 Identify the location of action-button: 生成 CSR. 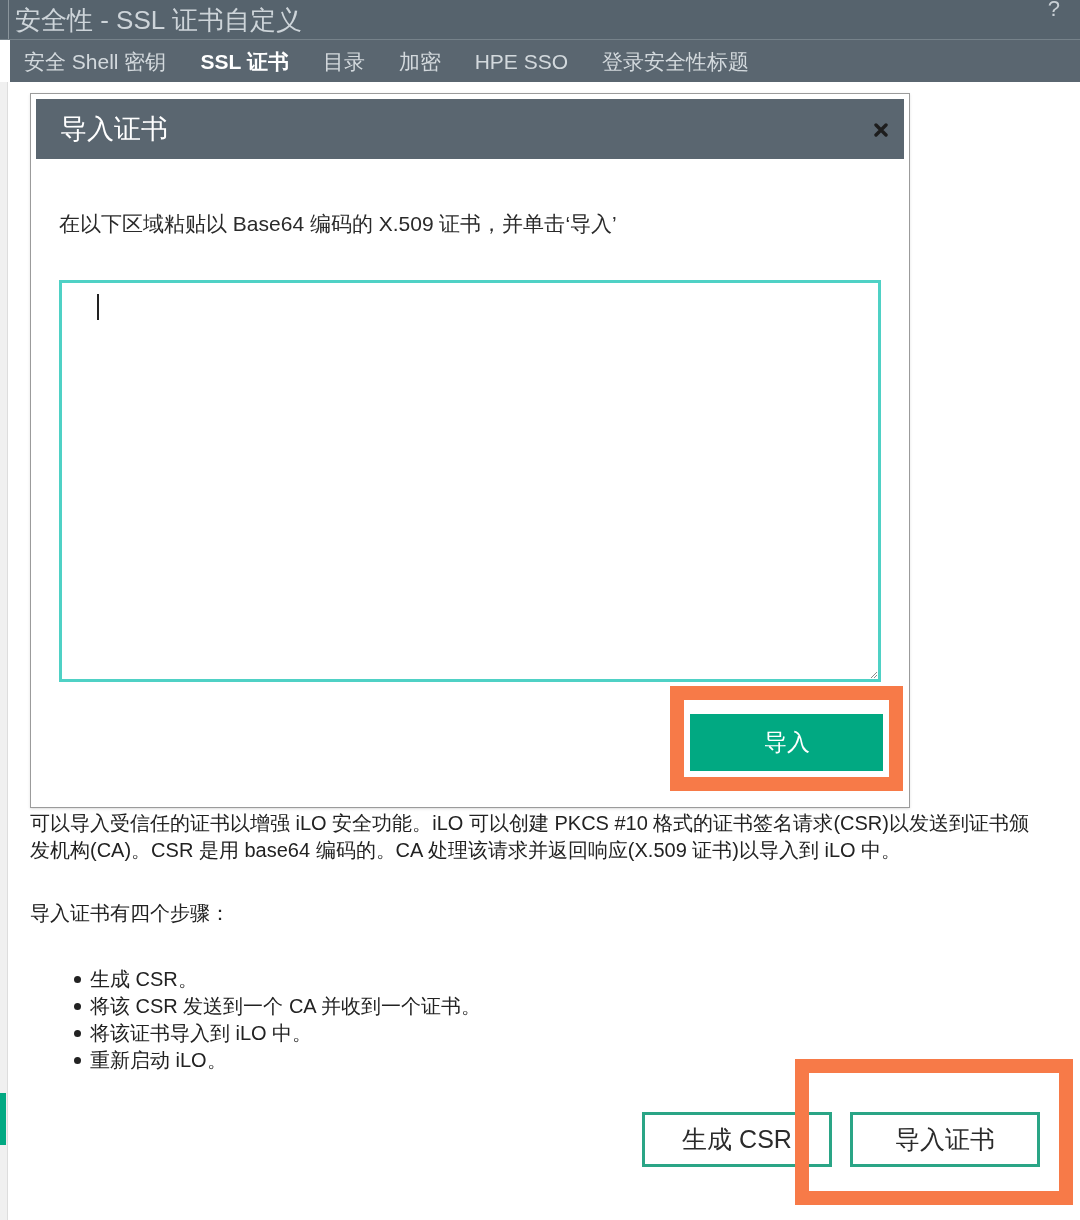
(737, 1139).